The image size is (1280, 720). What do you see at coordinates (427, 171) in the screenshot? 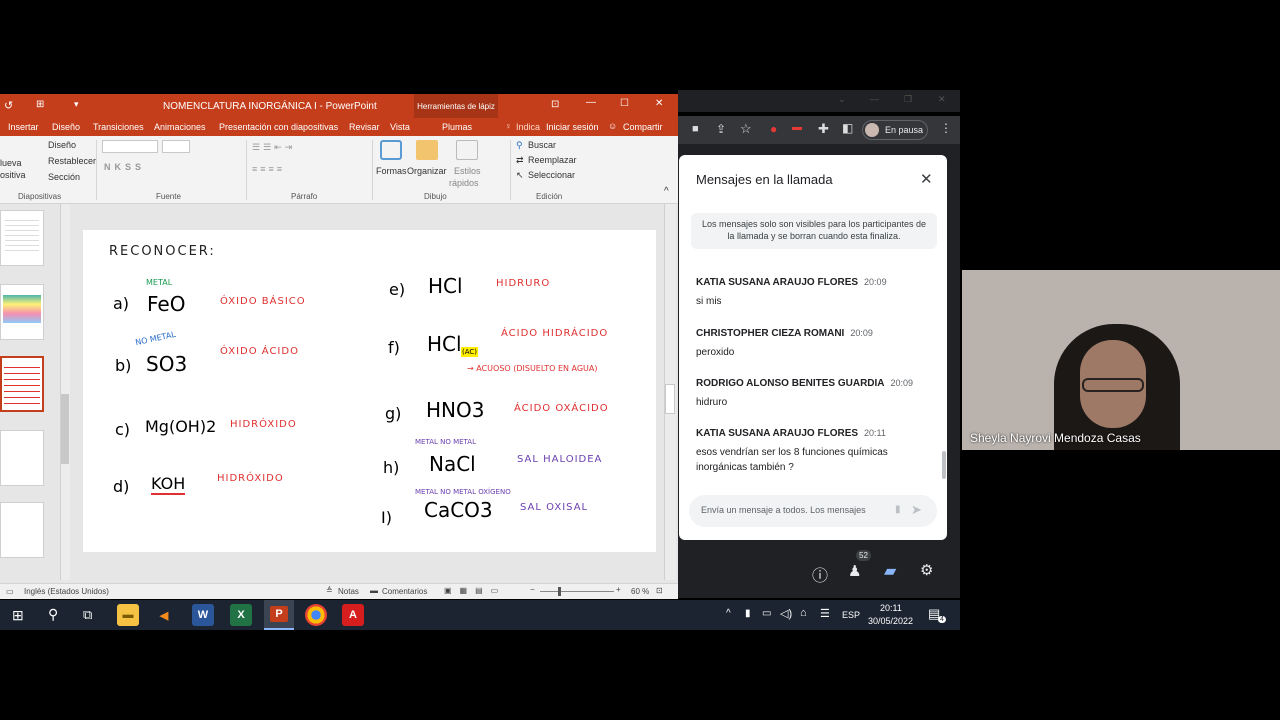
I see `arrange-button: Organizar` at bounding box center [427, 171].